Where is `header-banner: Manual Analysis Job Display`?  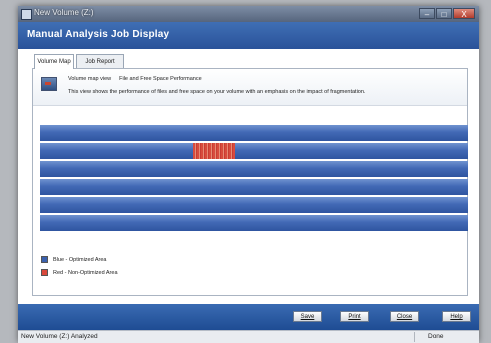
header-banner: Manual Analysis Job Display is located at coordinates (248, 35).